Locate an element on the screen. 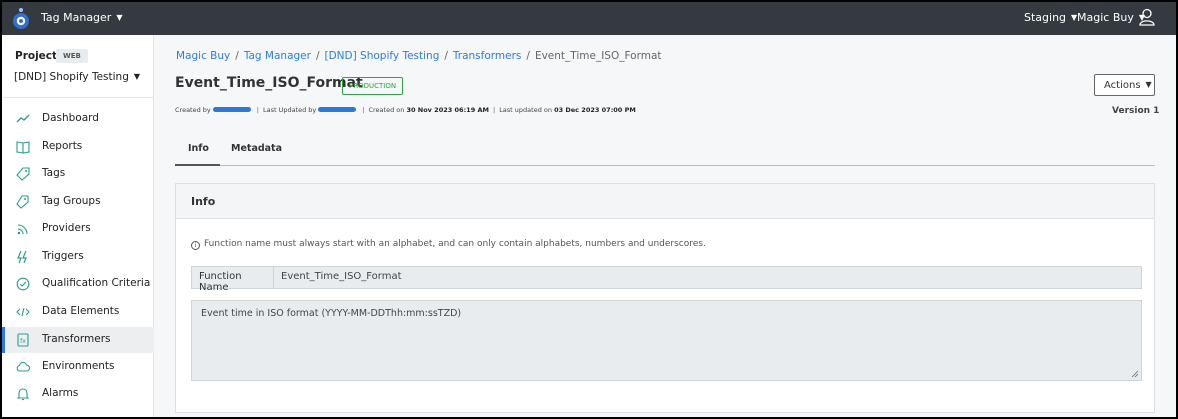  last-updated-on-label: Last updated on is located at coordinates (525, 110).